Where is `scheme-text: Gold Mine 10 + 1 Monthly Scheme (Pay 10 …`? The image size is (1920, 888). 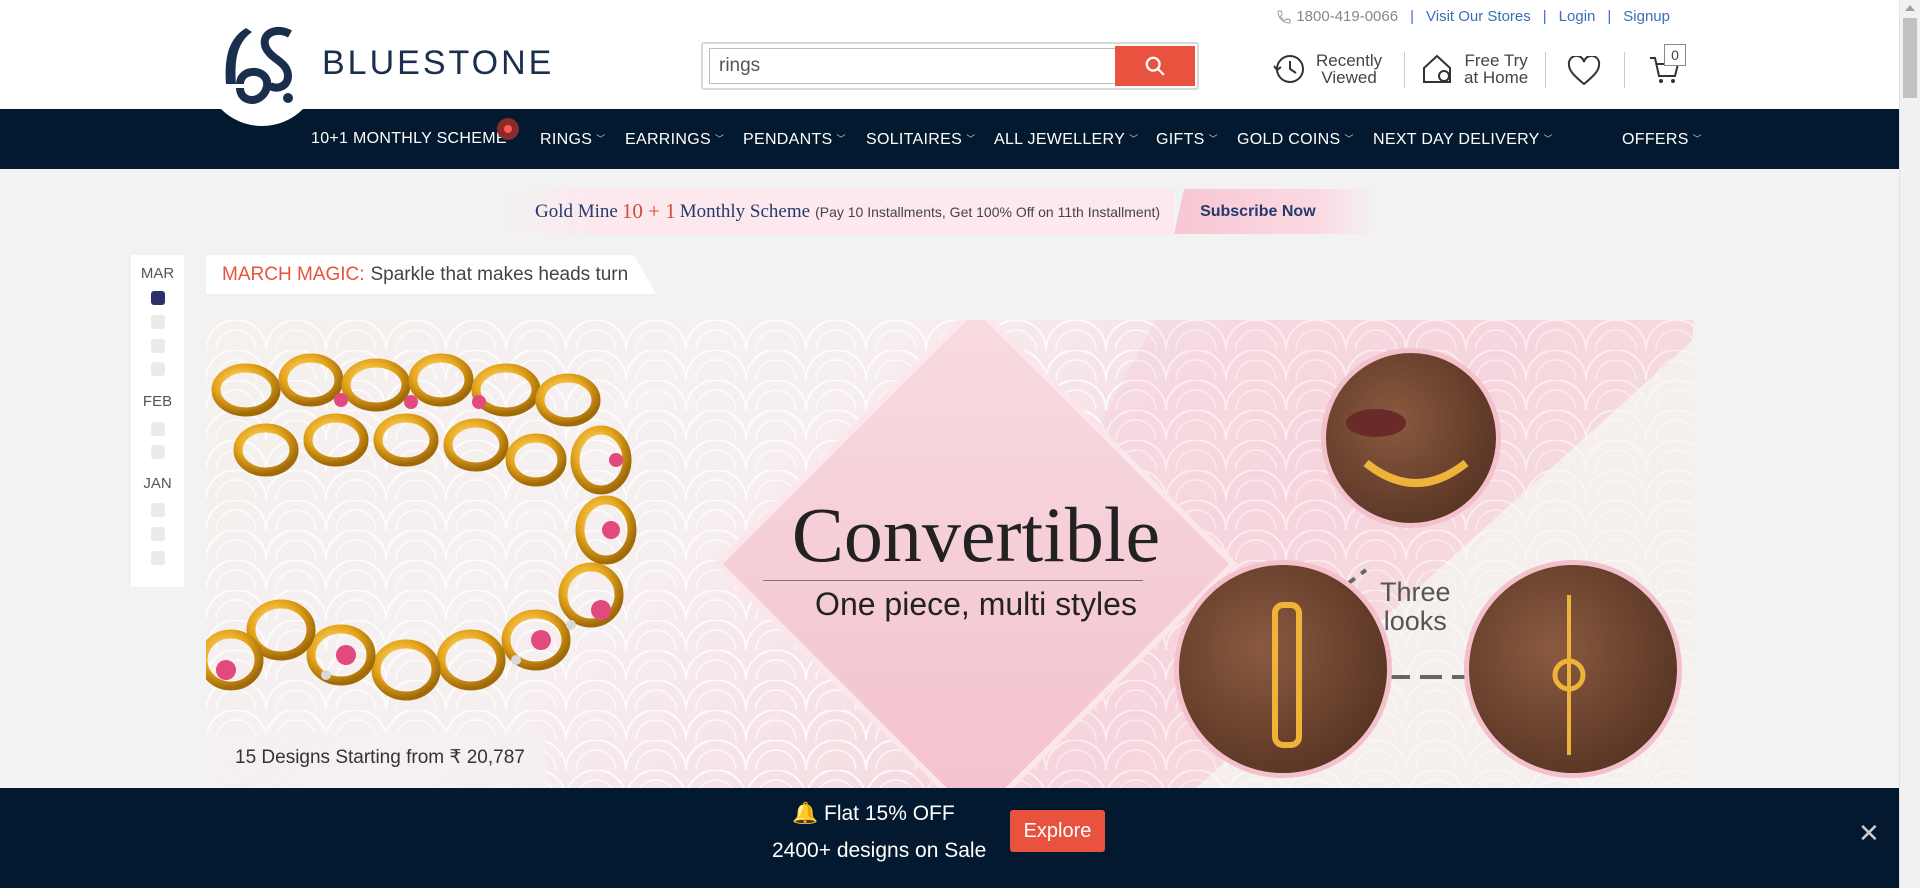 scheme-text: Gold Mine 10 + 1 Monthly Scheme (Pay 10 … is located at coordinates (835, 211).